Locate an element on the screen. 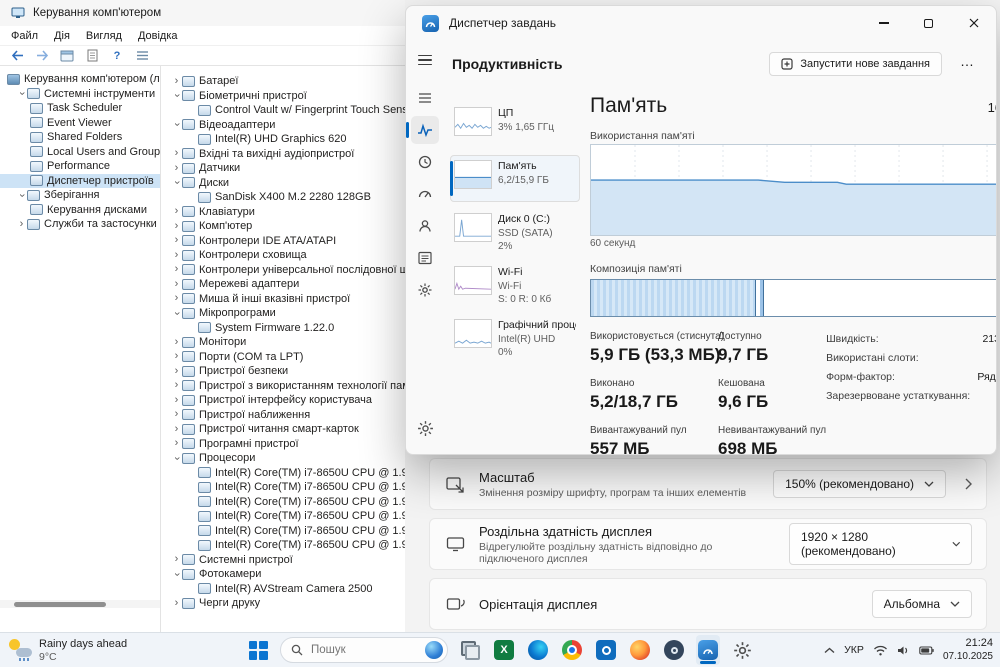 Image resolution: width=1000 pixels, height=667 pixels. close-button is located at coordinates (973, 23).